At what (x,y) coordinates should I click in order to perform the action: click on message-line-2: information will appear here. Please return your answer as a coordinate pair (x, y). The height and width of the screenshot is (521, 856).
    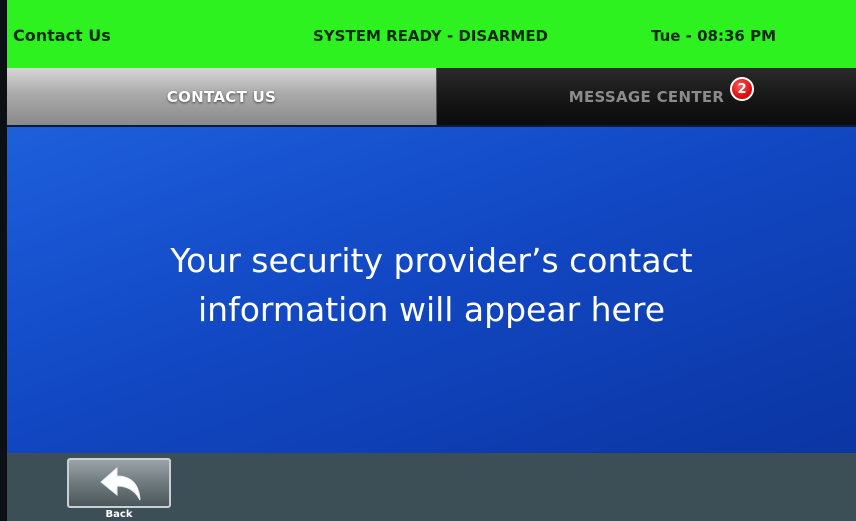
    Looking at the image, I should click on (431, 309).